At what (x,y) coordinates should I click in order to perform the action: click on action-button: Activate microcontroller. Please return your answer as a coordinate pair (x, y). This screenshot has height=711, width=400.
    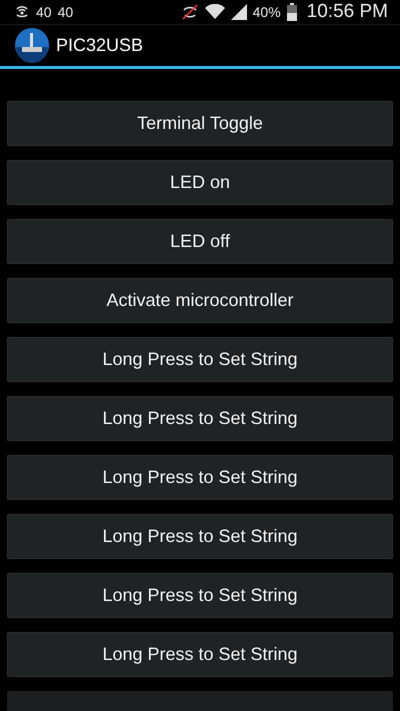
    Looking at the image, I should click on (200, 300).